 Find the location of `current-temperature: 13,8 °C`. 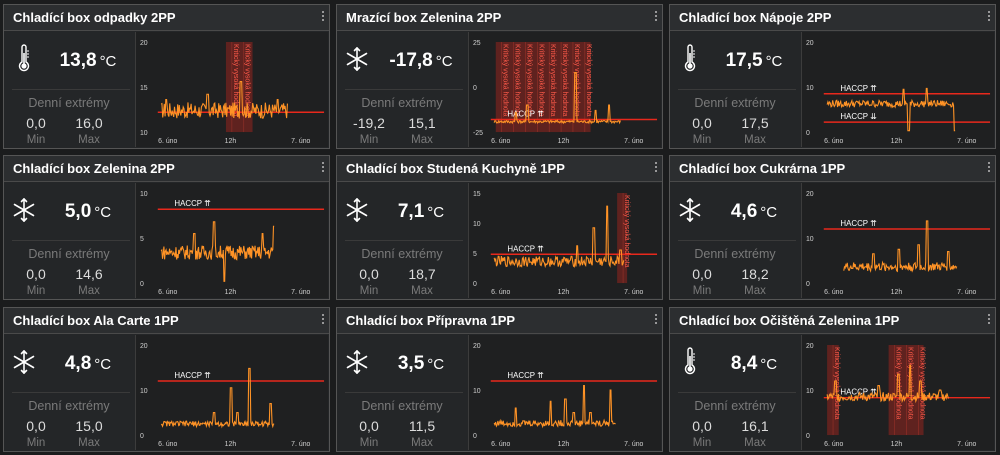

current-temperature: 13,8 °C is located at coordinates (88, 61).